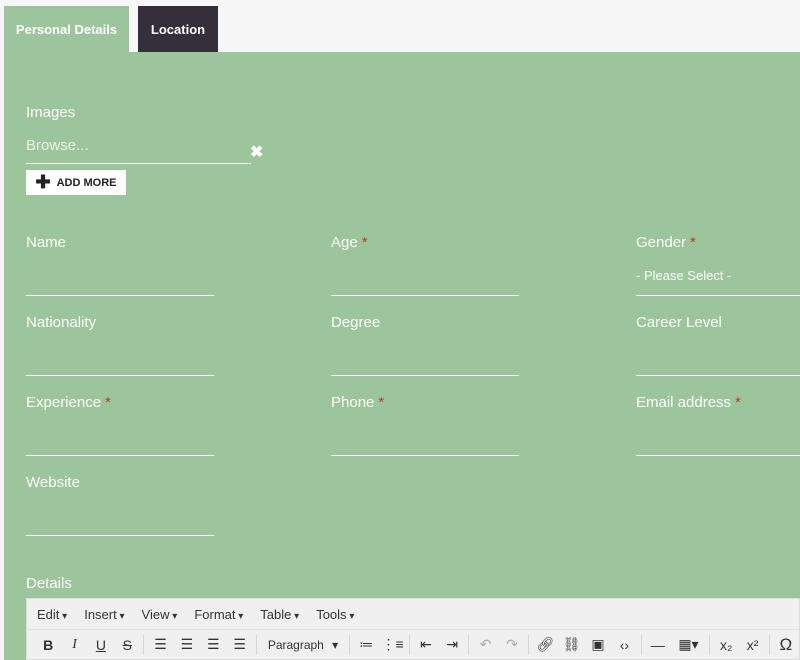 Image resolution: width=800 pixels, height=660 pixels. What do you see at coordinates (752, 645) in the screenshot?
I see `superscript-icon: x²` at bounding box center [752, 645].